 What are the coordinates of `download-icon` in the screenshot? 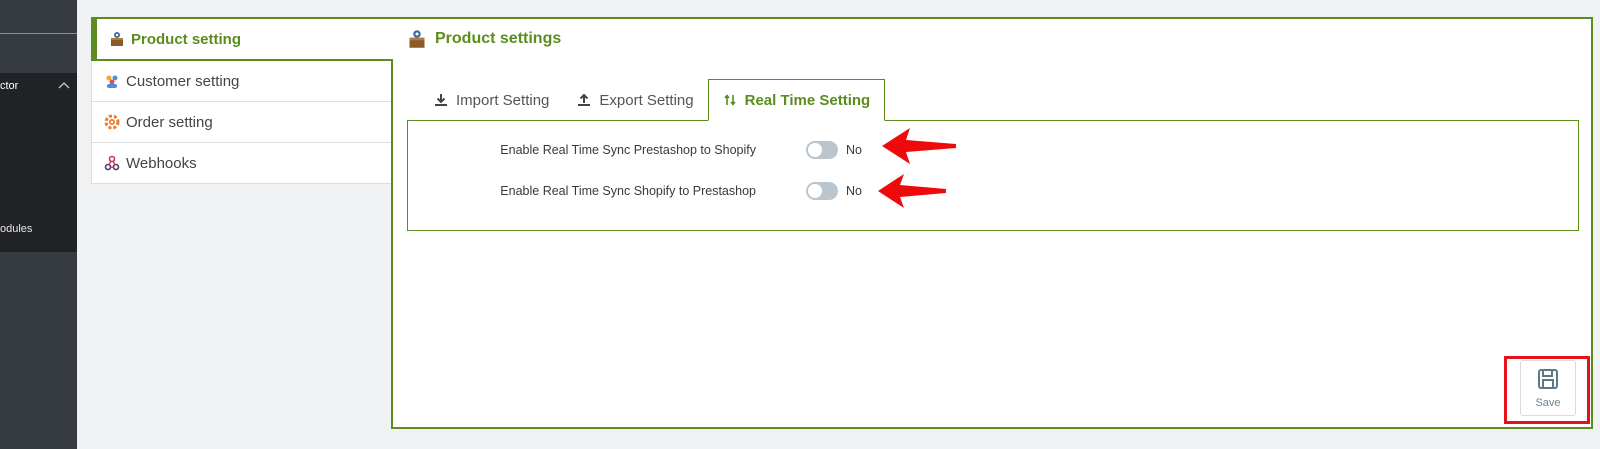 It's located at (441, 100).